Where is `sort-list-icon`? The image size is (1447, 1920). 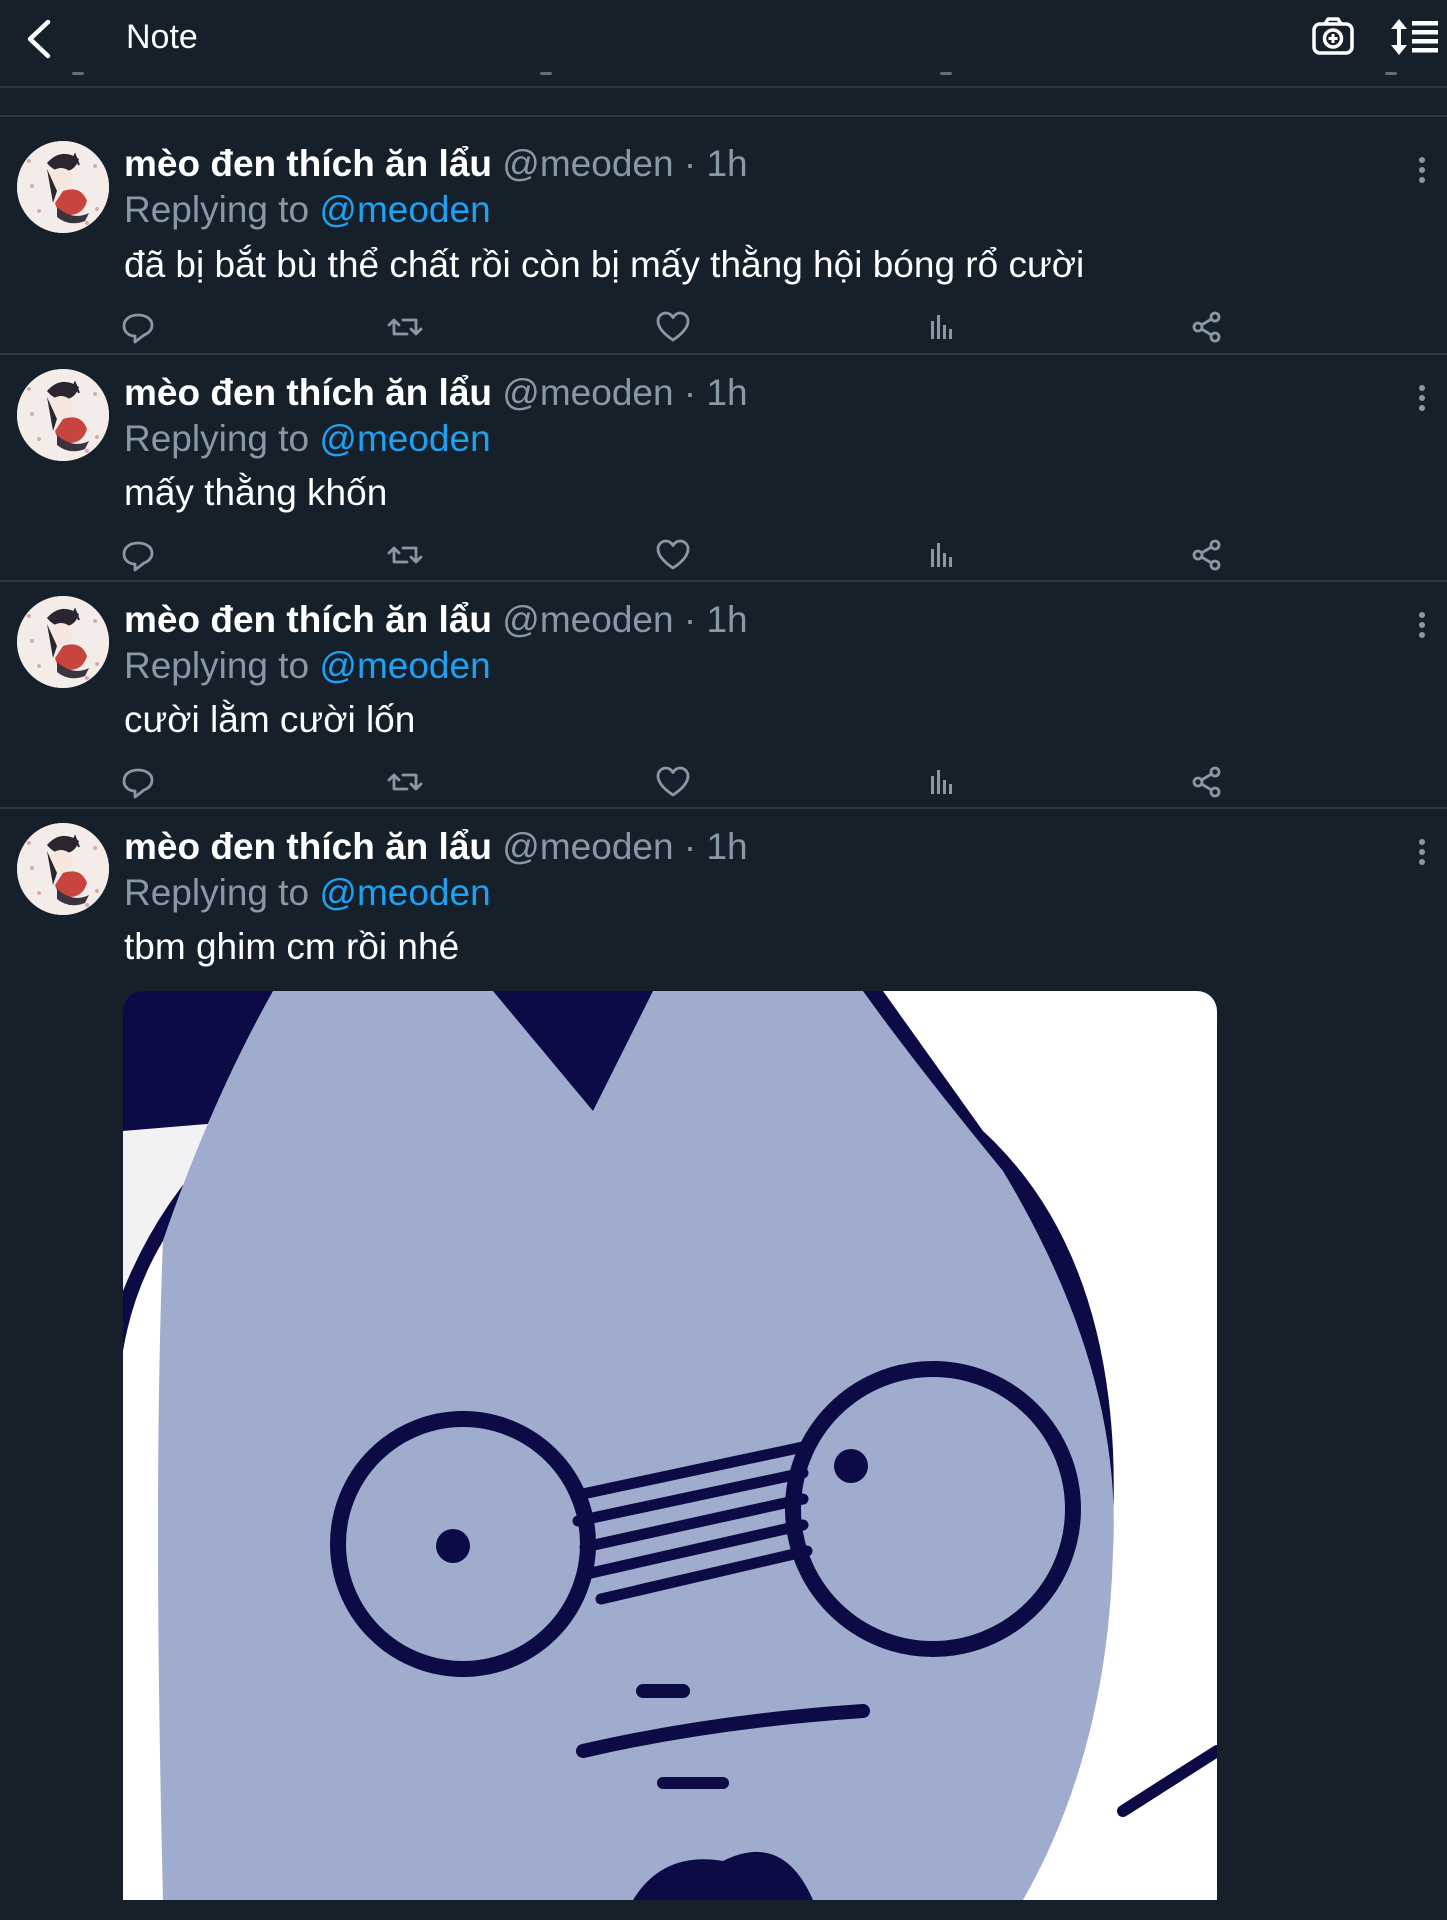
sort-list-icon is located at coordinates (1414, 37).